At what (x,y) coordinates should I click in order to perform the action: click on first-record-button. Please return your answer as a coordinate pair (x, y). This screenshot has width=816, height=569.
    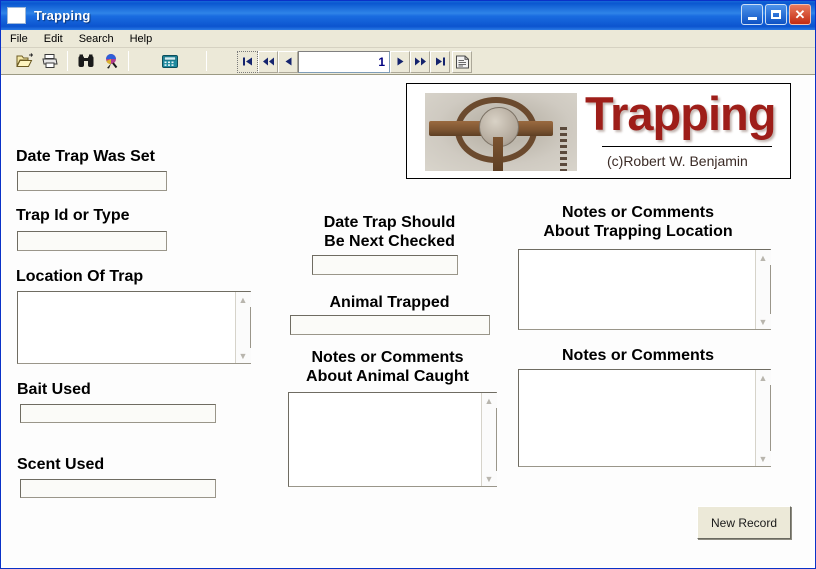
    Looking at the image, I should click on (247, 61).